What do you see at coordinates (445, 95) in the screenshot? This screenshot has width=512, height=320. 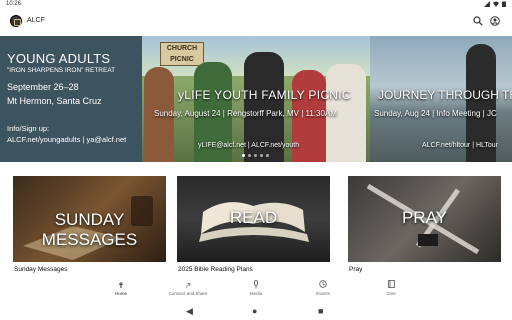 I see `slide-title: JOURNEY THROUGH THE` at bounding box center [445, 95].